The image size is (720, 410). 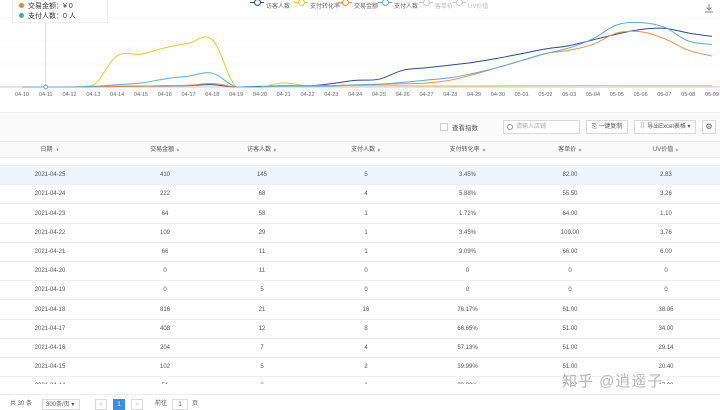 I want to click on cell-date: 2021-04-17, so click(x=50, y=328).